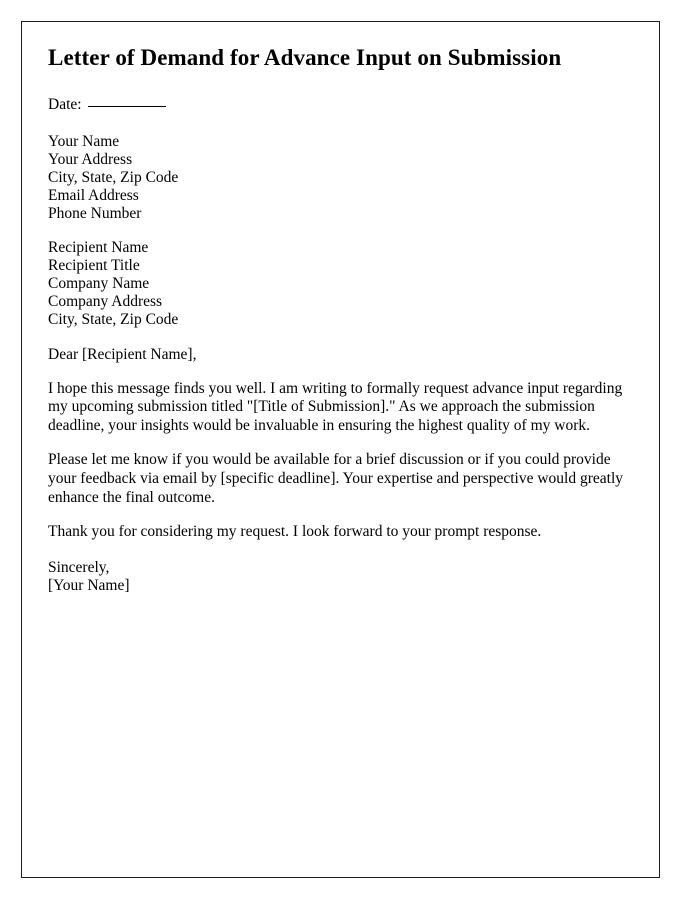 The width and height of the screenshot is (700, 900). I want to click on valediction: Sincerely,, so click(79, 567).